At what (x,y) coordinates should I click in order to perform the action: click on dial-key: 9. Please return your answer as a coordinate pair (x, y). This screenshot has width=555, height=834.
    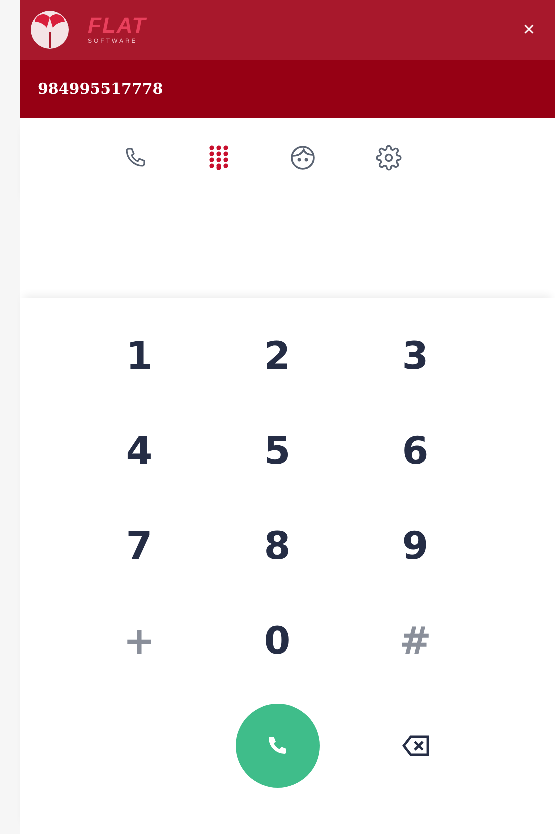
    Looking at the image, I should click on (415, 546).